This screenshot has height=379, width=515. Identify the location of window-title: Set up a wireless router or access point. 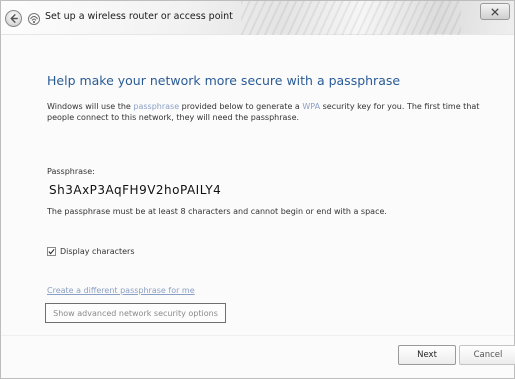
(139, 16).